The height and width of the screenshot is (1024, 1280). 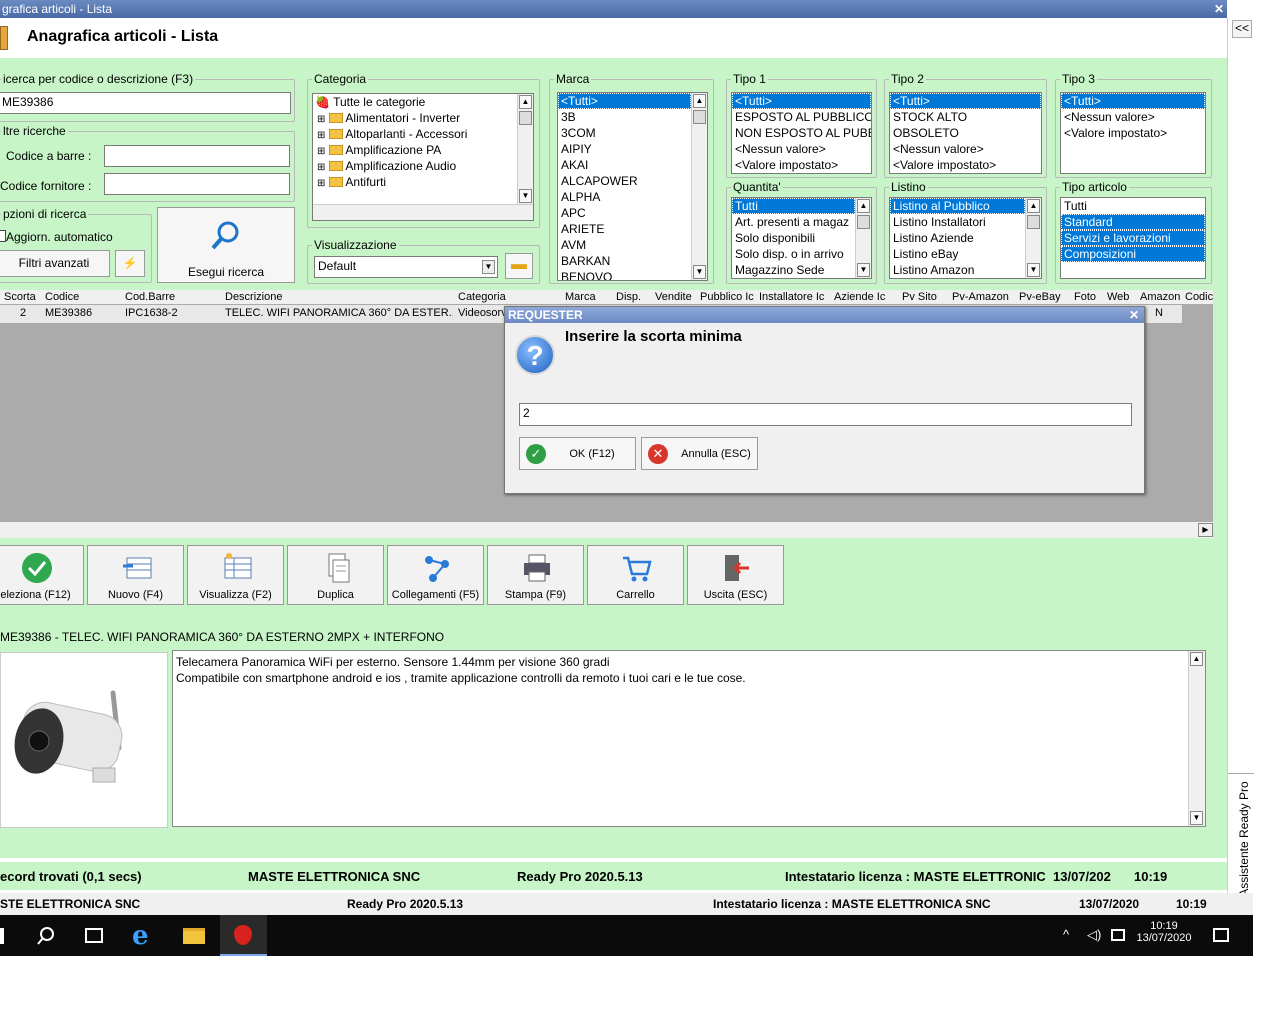 What do you see at coordinates (606, 529) in the screenshot?
I see `grid-hscroll: ▶` at bounding box center [606, 529].